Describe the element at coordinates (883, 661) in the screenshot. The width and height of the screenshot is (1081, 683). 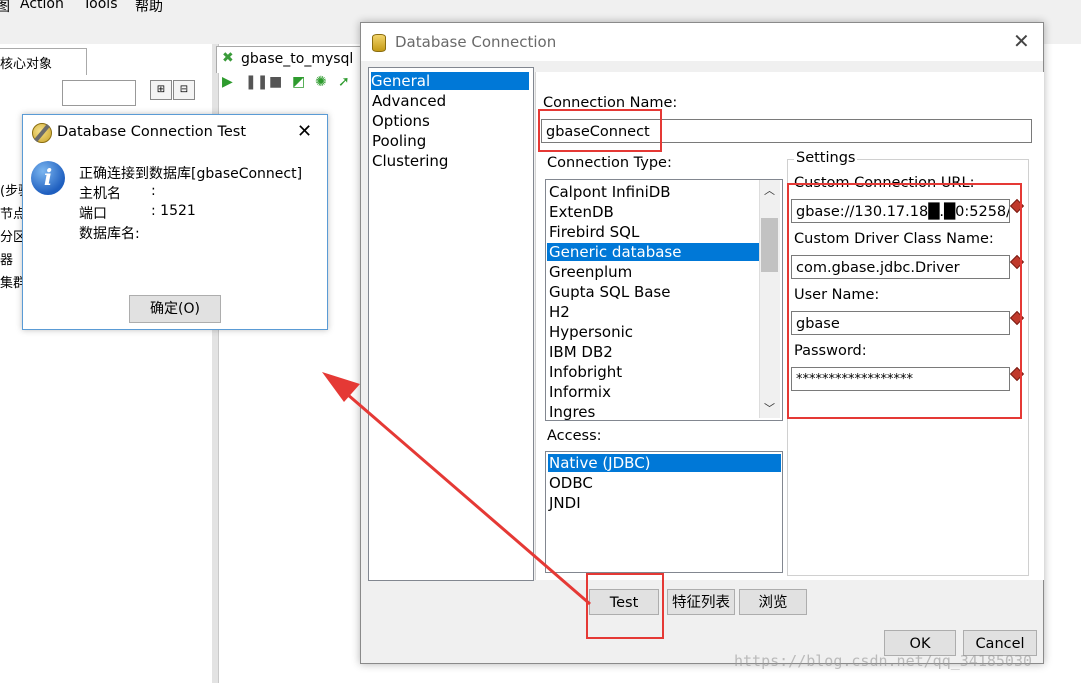
I see `watermark: https://blog.csdn.net/qq_34185030` at that location.